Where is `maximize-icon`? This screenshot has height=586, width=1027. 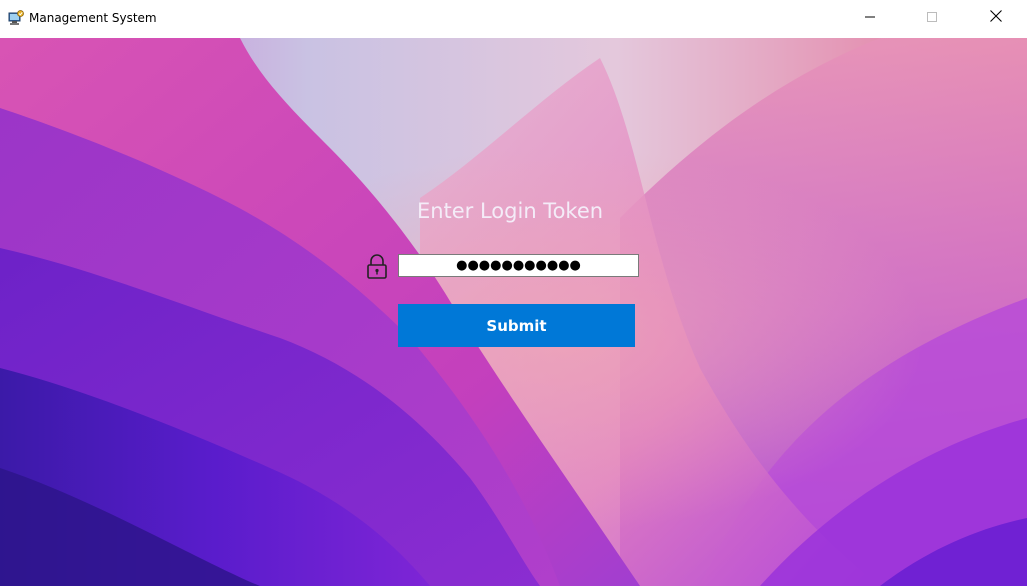
maximize-icon is located at coordinates (932, 18).